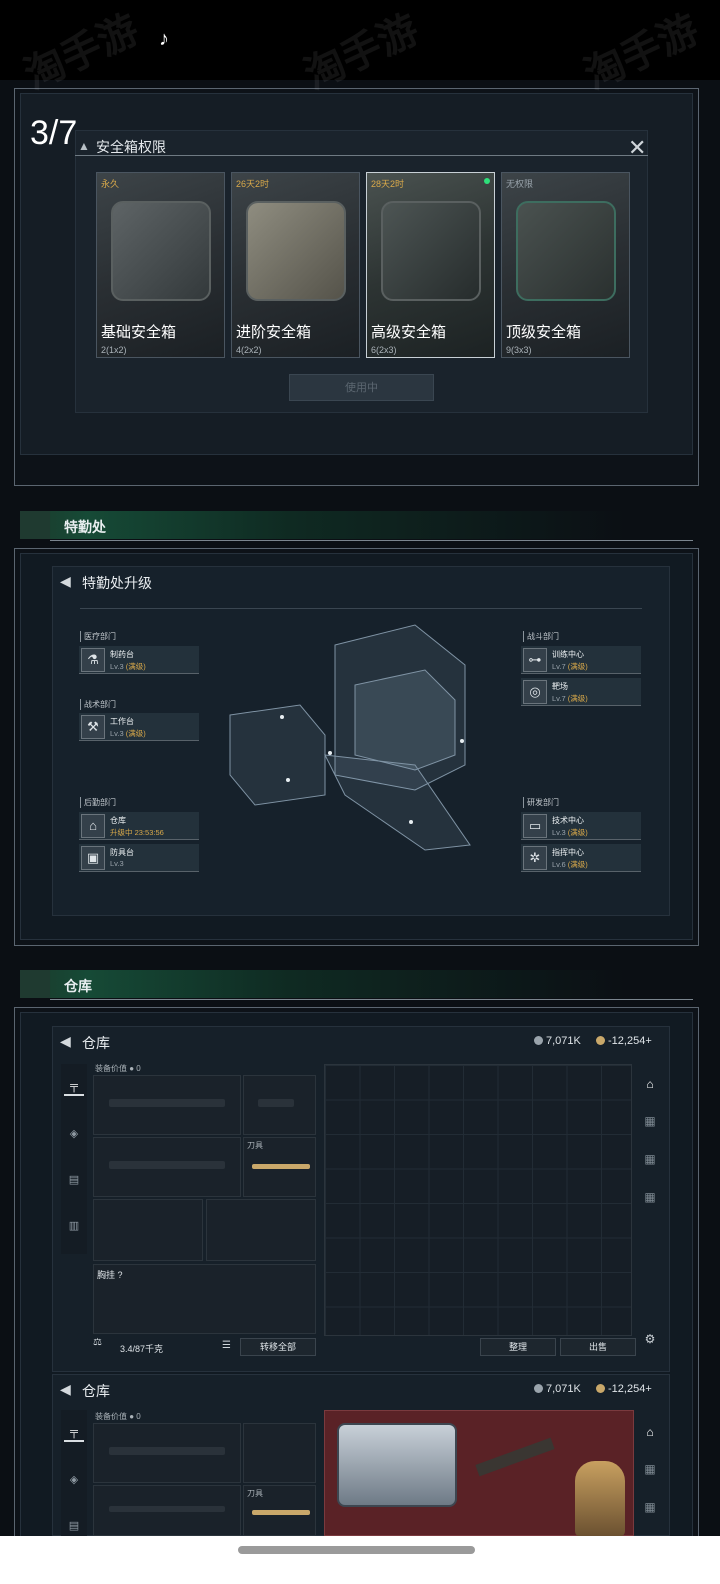 This screenshot has width=720, height=1584. Describe the element at coordinates (541, 802) in the screenshot. I see `dept-rnd: 研发部门` at that location.